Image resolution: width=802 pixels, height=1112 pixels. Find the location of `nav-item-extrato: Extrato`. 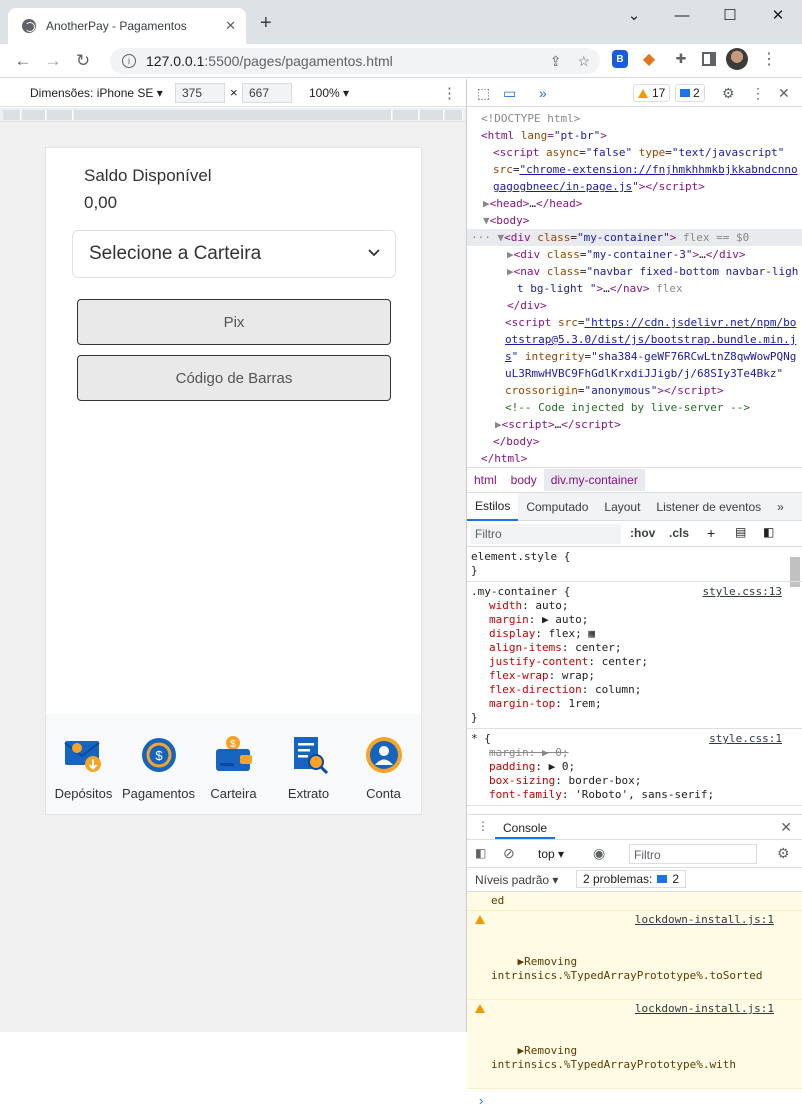

nav-item-extrato: Extrato is located at coordinates (308, 767).